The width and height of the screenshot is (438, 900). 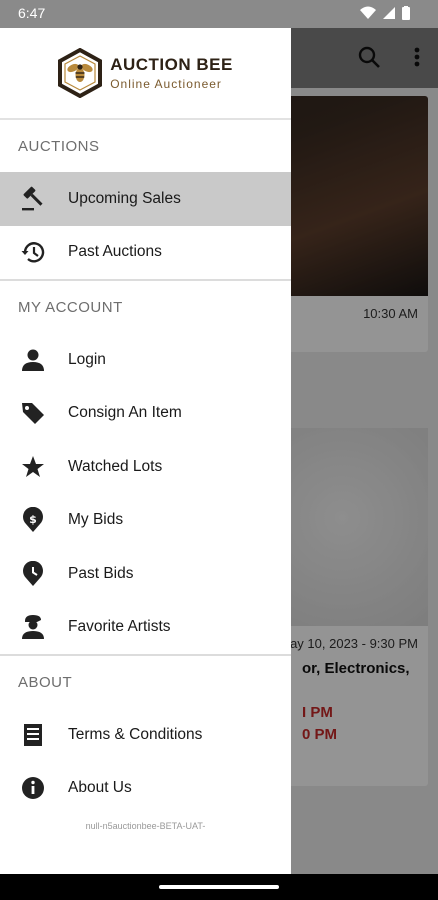 I want to click on menu-item-consign-an-item: Consign An Item, so click(x=145, y=414).